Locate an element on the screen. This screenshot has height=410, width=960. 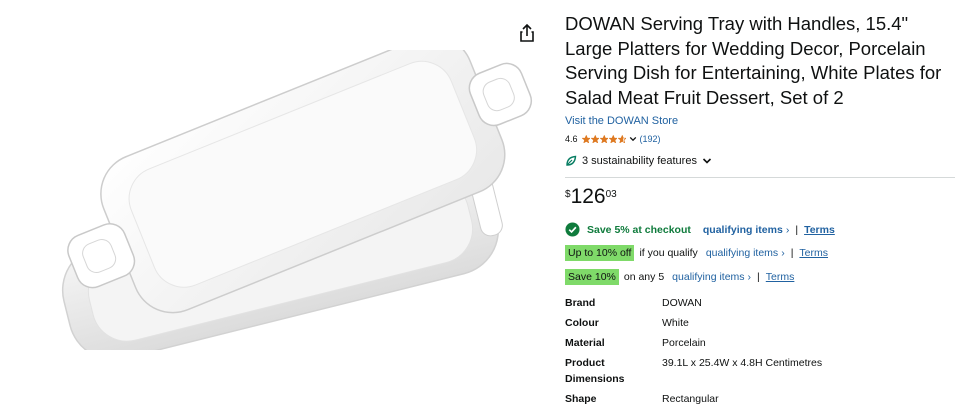
qualify-badge: Up to 10% off is located at coordinates (600, 253).